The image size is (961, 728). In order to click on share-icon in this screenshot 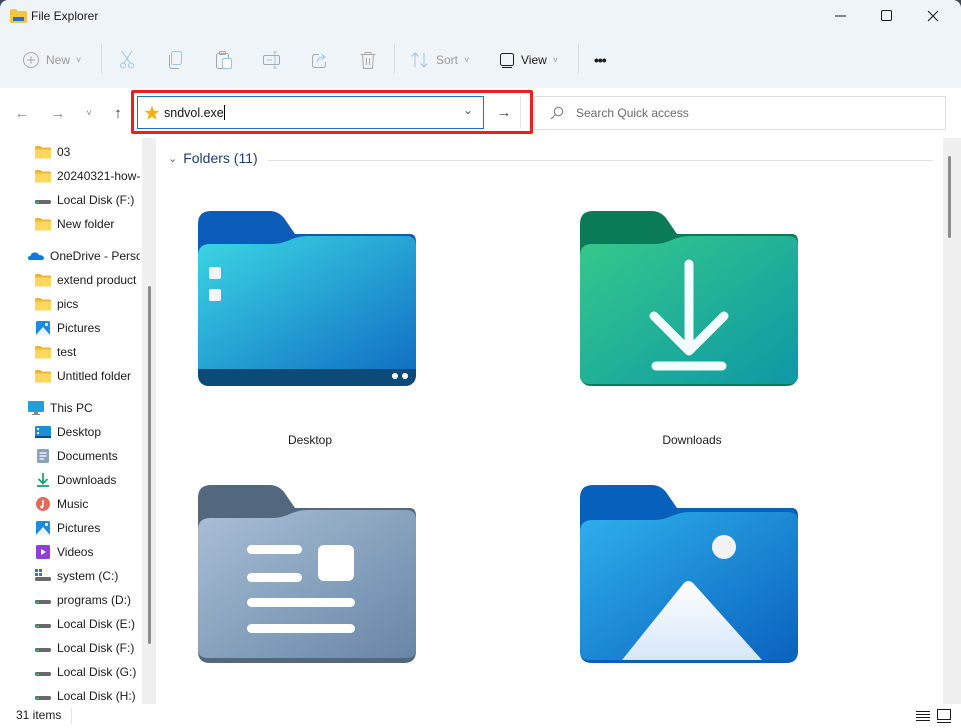, I will do `click(319, 60)`.